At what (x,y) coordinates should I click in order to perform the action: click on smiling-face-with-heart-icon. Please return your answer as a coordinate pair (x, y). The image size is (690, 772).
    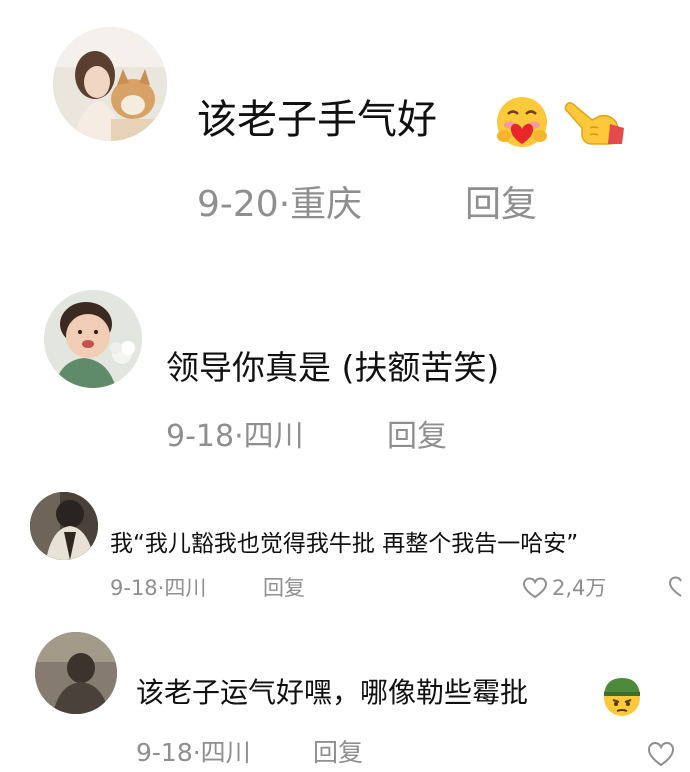
    Looking at the image, I should click on (522, 122).